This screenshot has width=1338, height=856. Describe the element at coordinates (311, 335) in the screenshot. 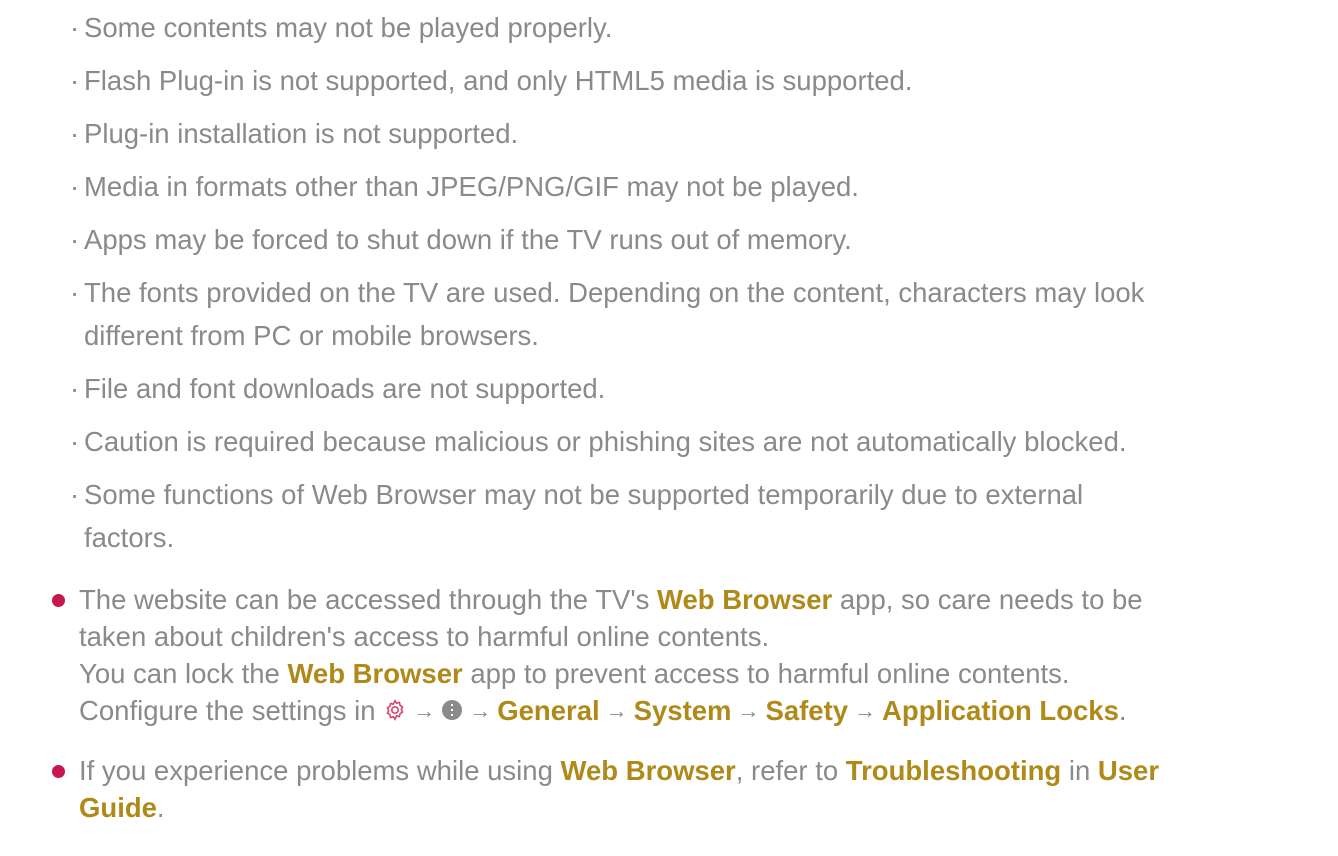

I see `note-text: different from PC or mobile browsers.` at that location.